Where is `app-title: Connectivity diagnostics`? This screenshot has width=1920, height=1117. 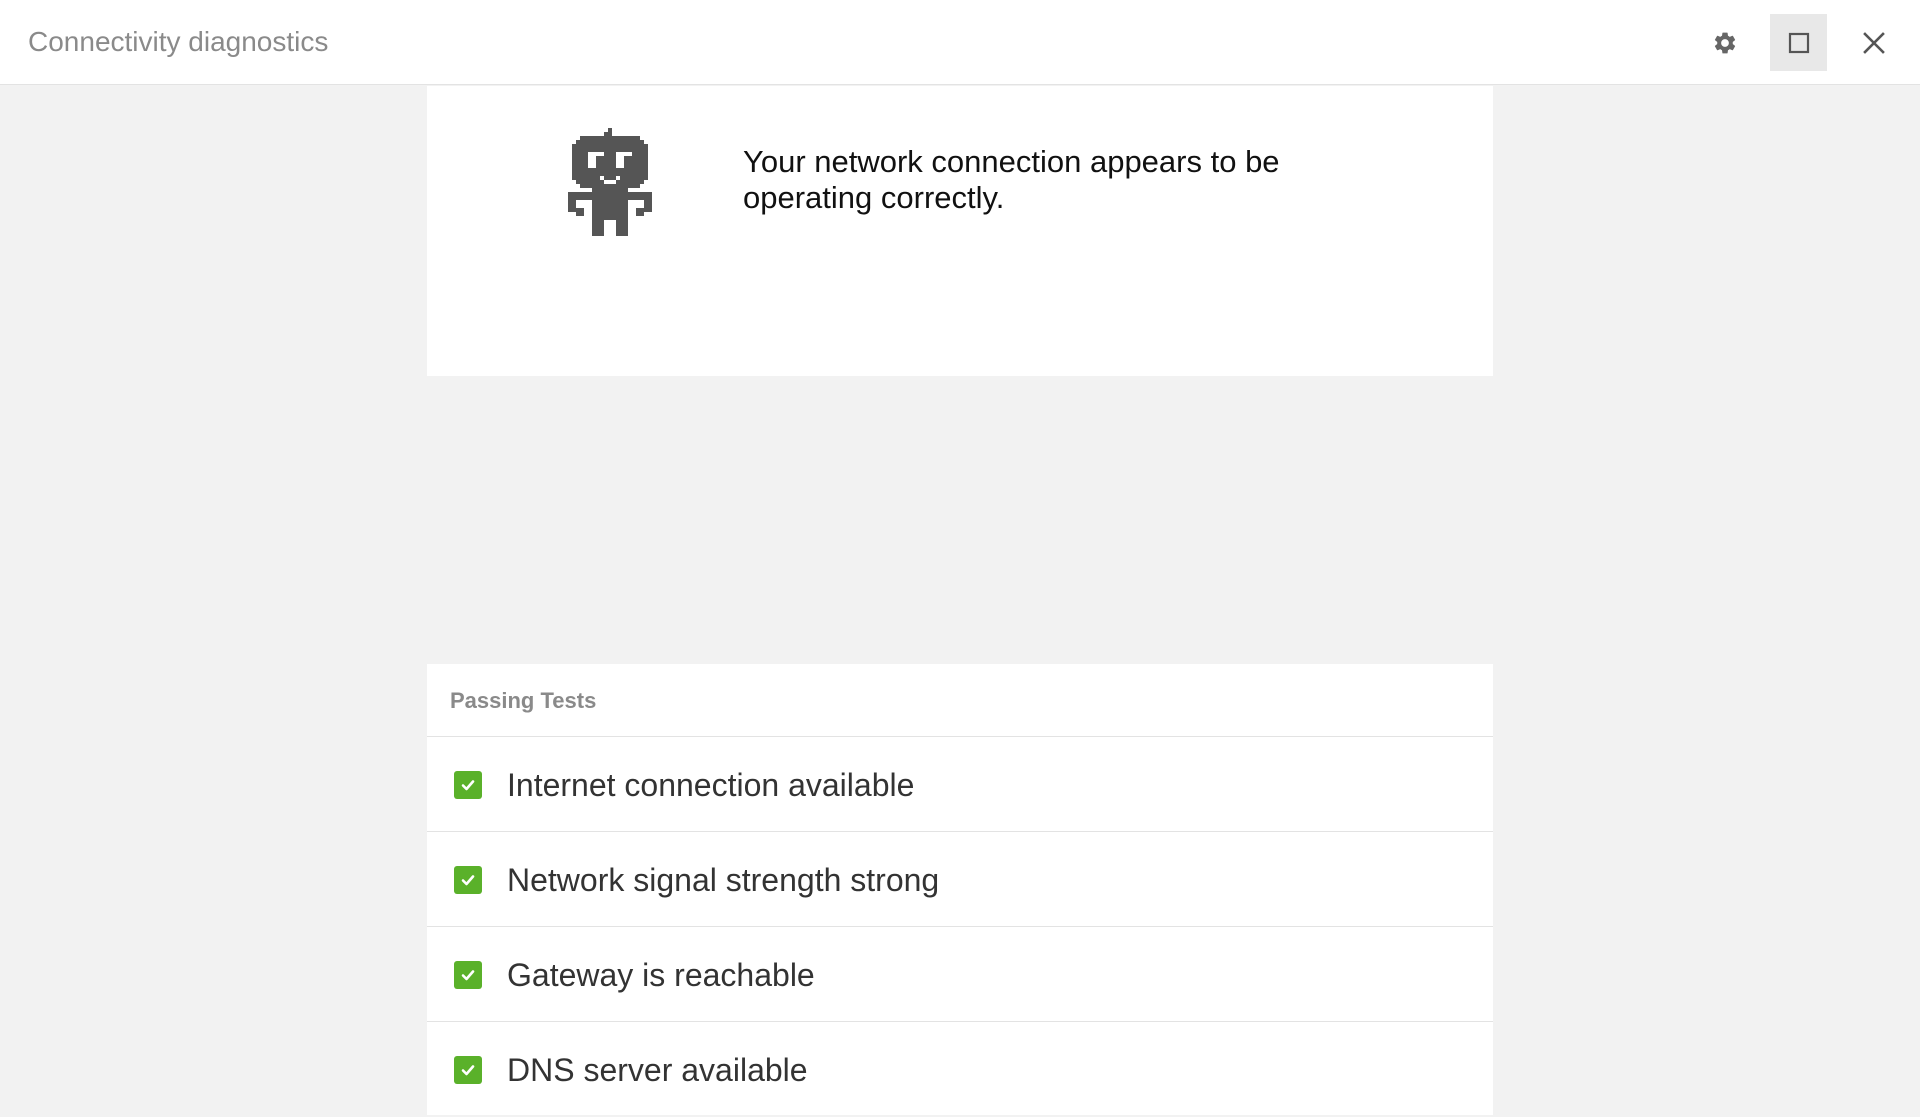
app-title: Connectivity diagnostics is located at coordinates (178, 41).